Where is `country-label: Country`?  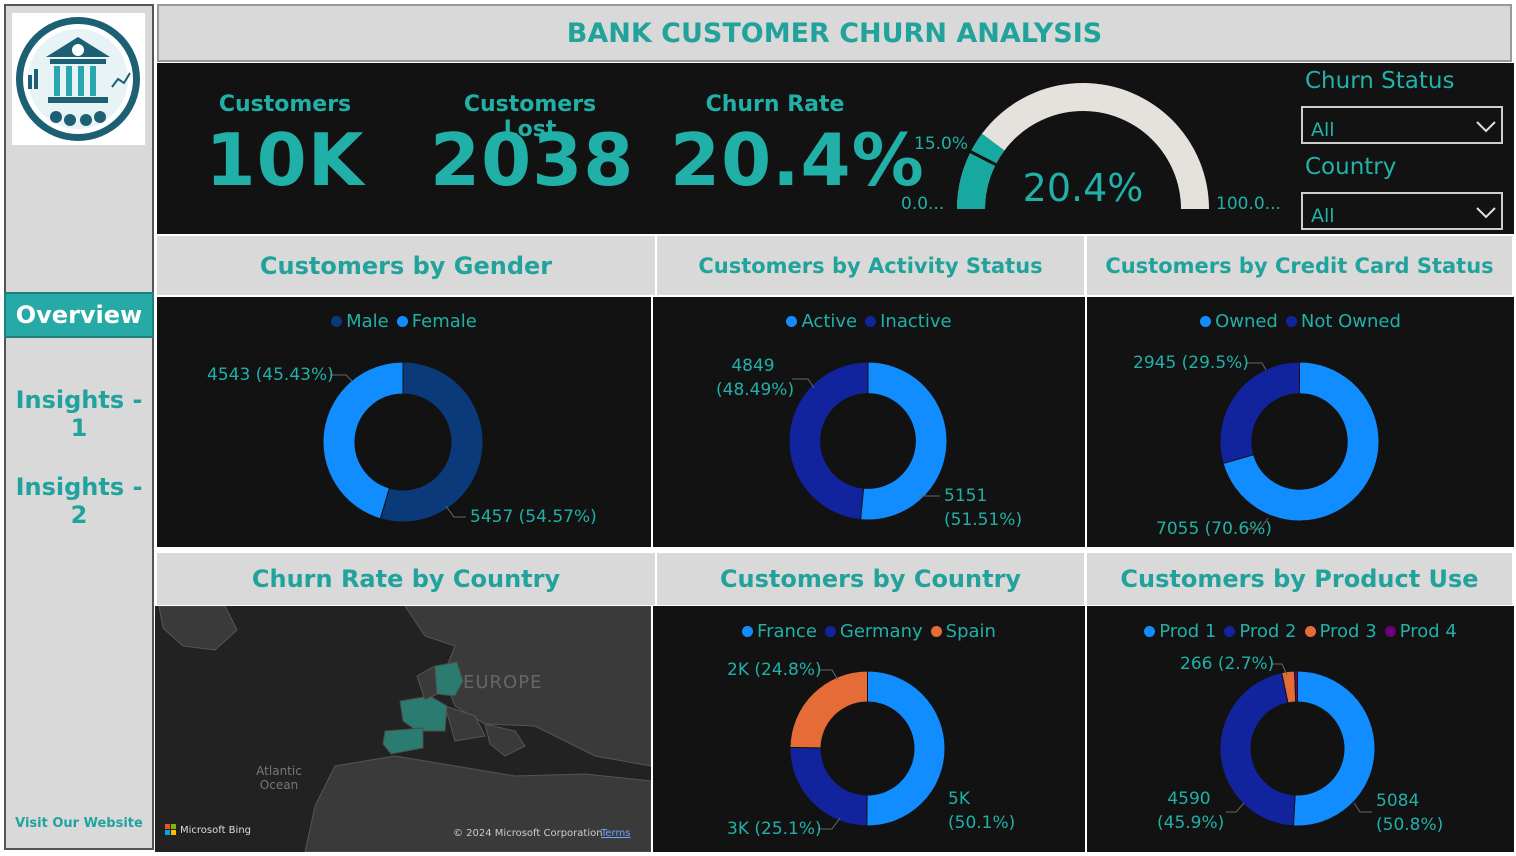 country-label: Country is located at coordinates (1351, 167).